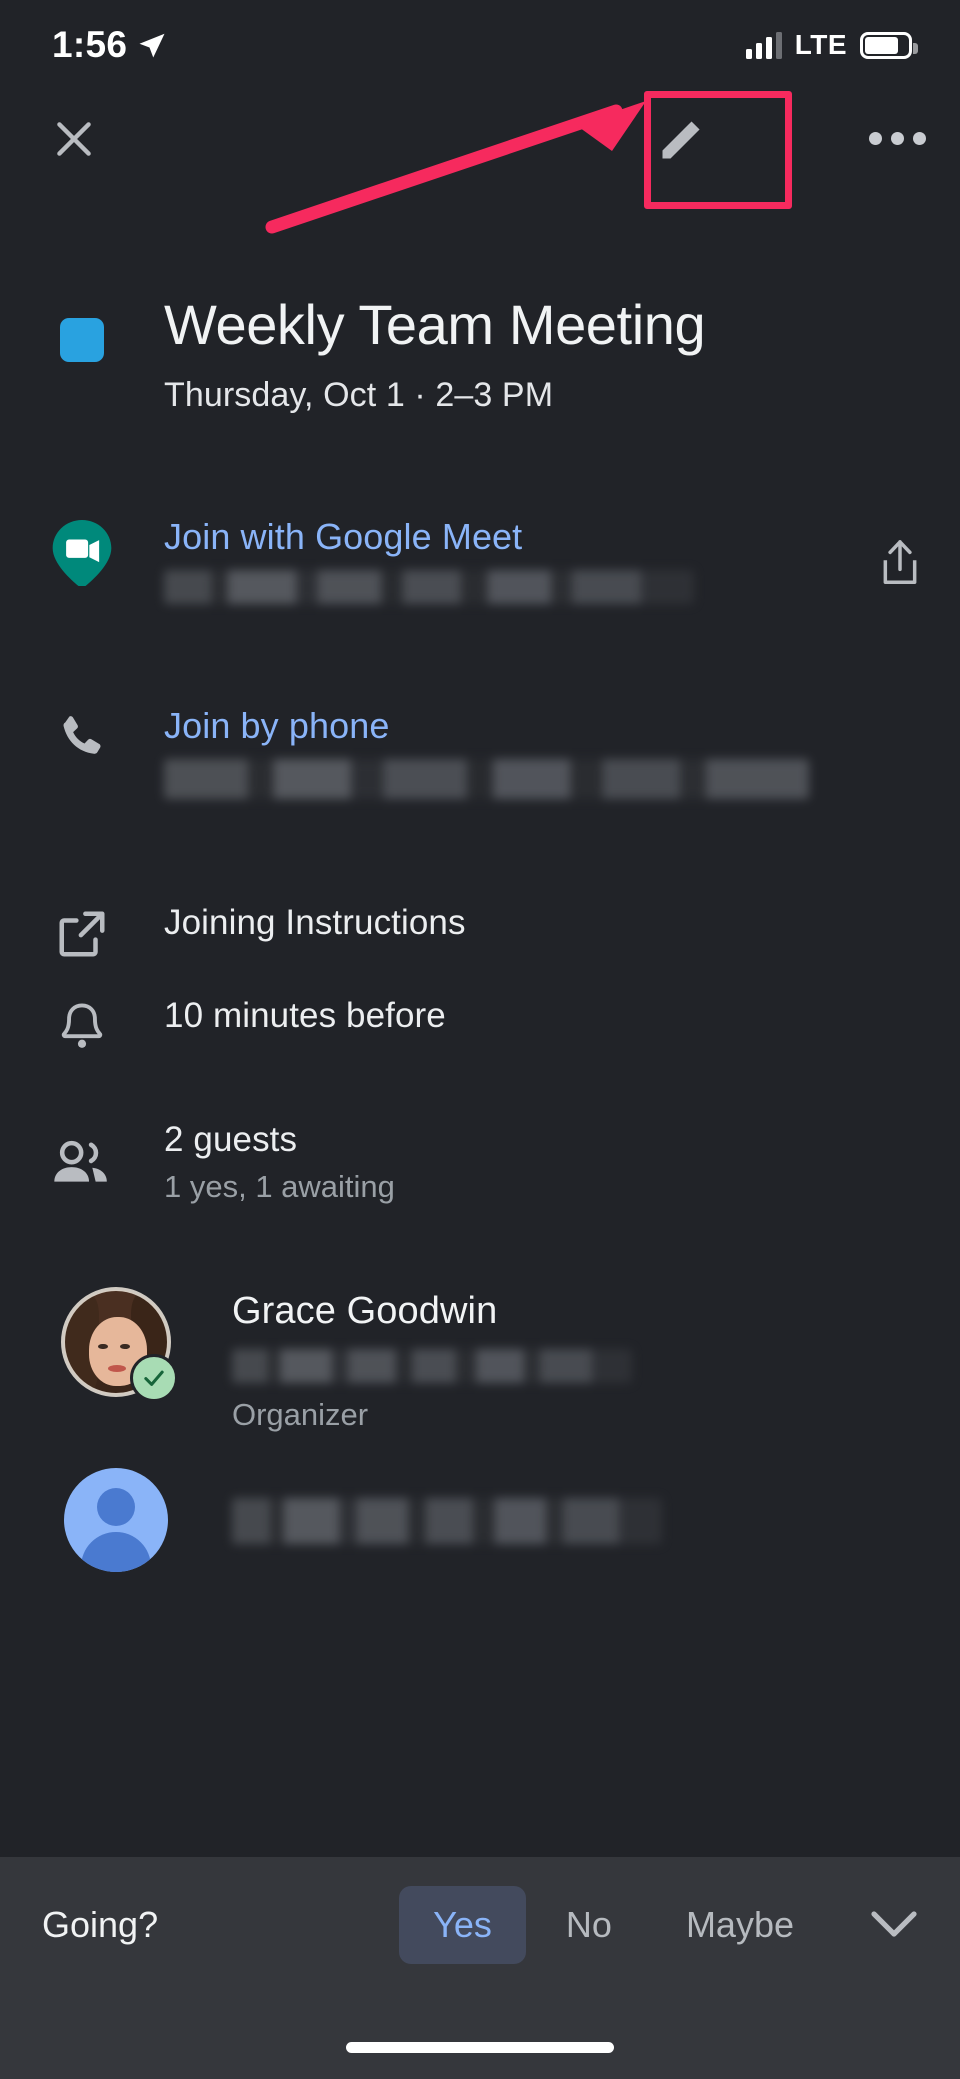  Describe the element at coordinates (542, 726) in the screenshot. I see `join-by-phone-link: Join by phone` at that location.